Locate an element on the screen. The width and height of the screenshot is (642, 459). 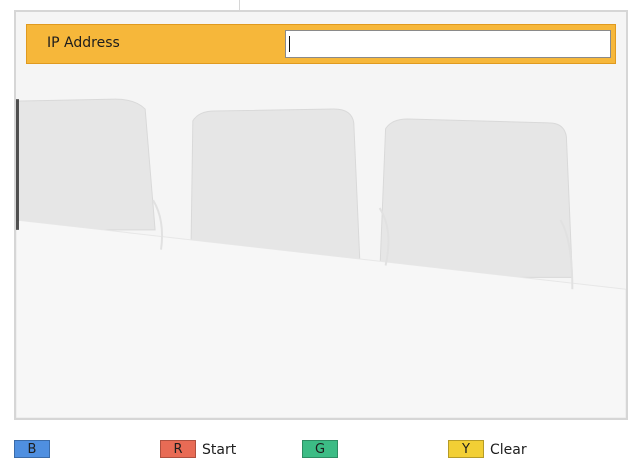
clear-label: Clear is located at coordinates (508, 450).